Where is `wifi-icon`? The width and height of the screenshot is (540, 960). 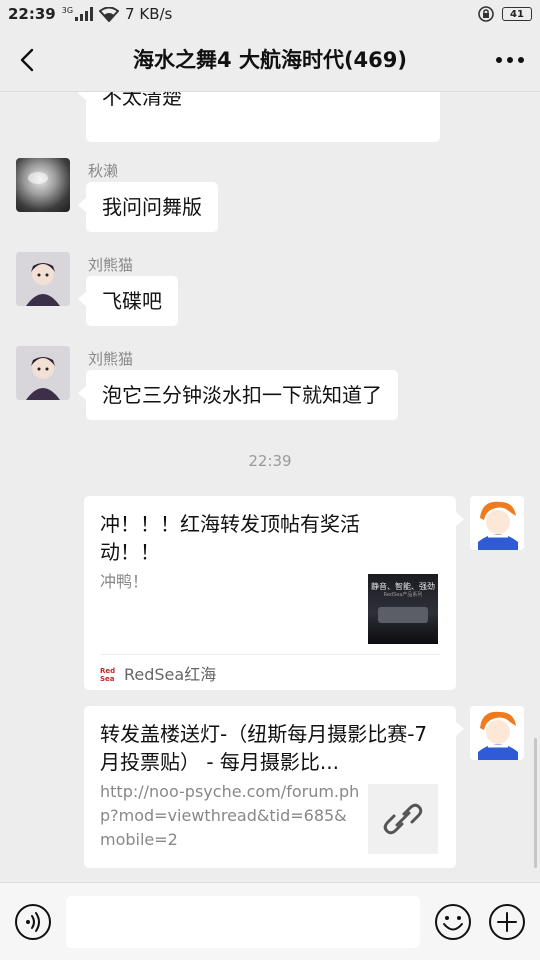 wifi-icon is located at coordinates (109, 14).